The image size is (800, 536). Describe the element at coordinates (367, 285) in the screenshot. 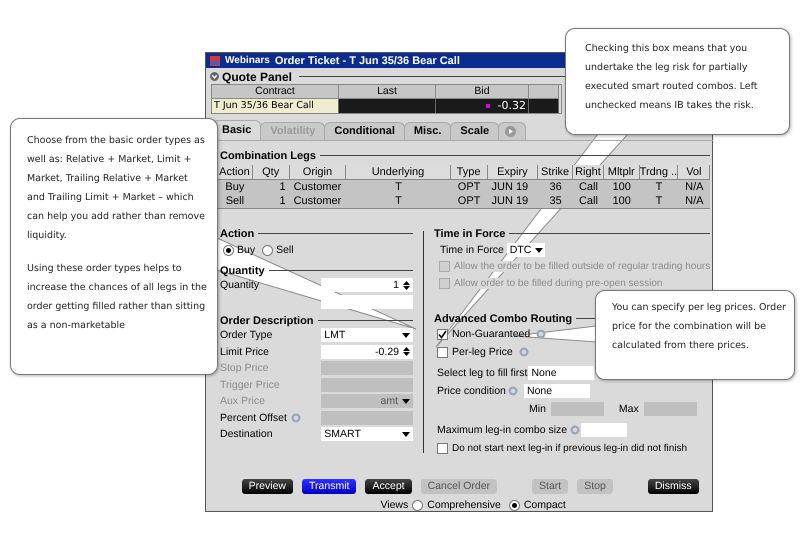

I see `input-field: 1` at that location.